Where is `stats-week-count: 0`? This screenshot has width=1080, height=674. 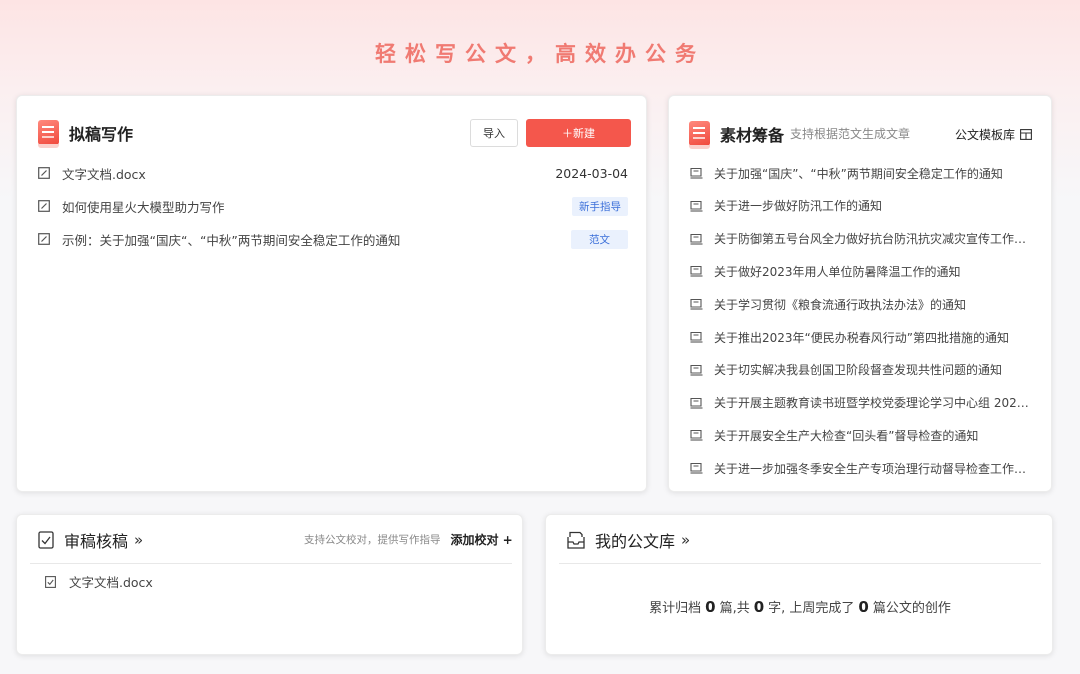
stats-week-count: 0 is located at coordinates (863, 607).